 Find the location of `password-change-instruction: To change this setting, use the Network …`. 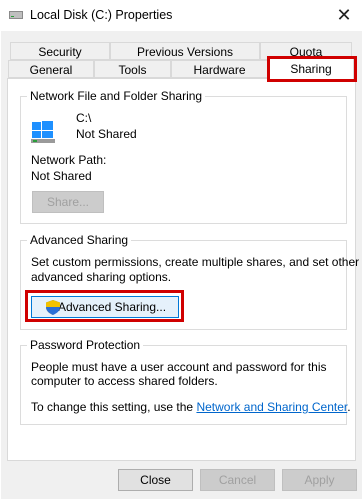

password-change-instruction: To change this setting, use the Network … is located at coordinates (191, 407).